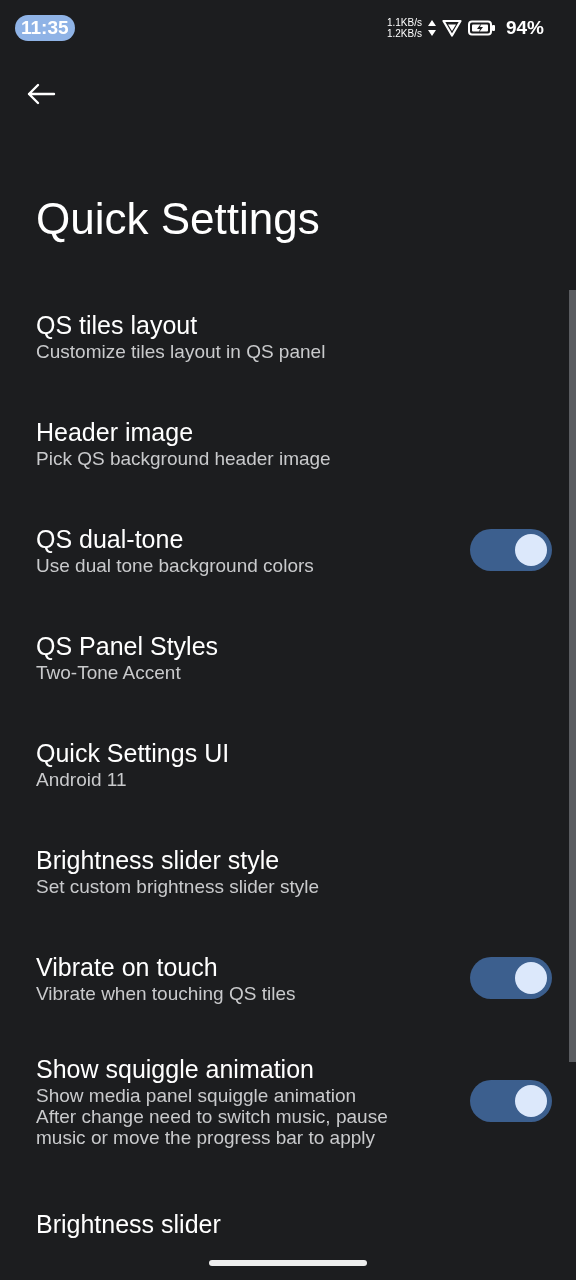  I want to click on wifi-signal-icon, so click(451, 28).